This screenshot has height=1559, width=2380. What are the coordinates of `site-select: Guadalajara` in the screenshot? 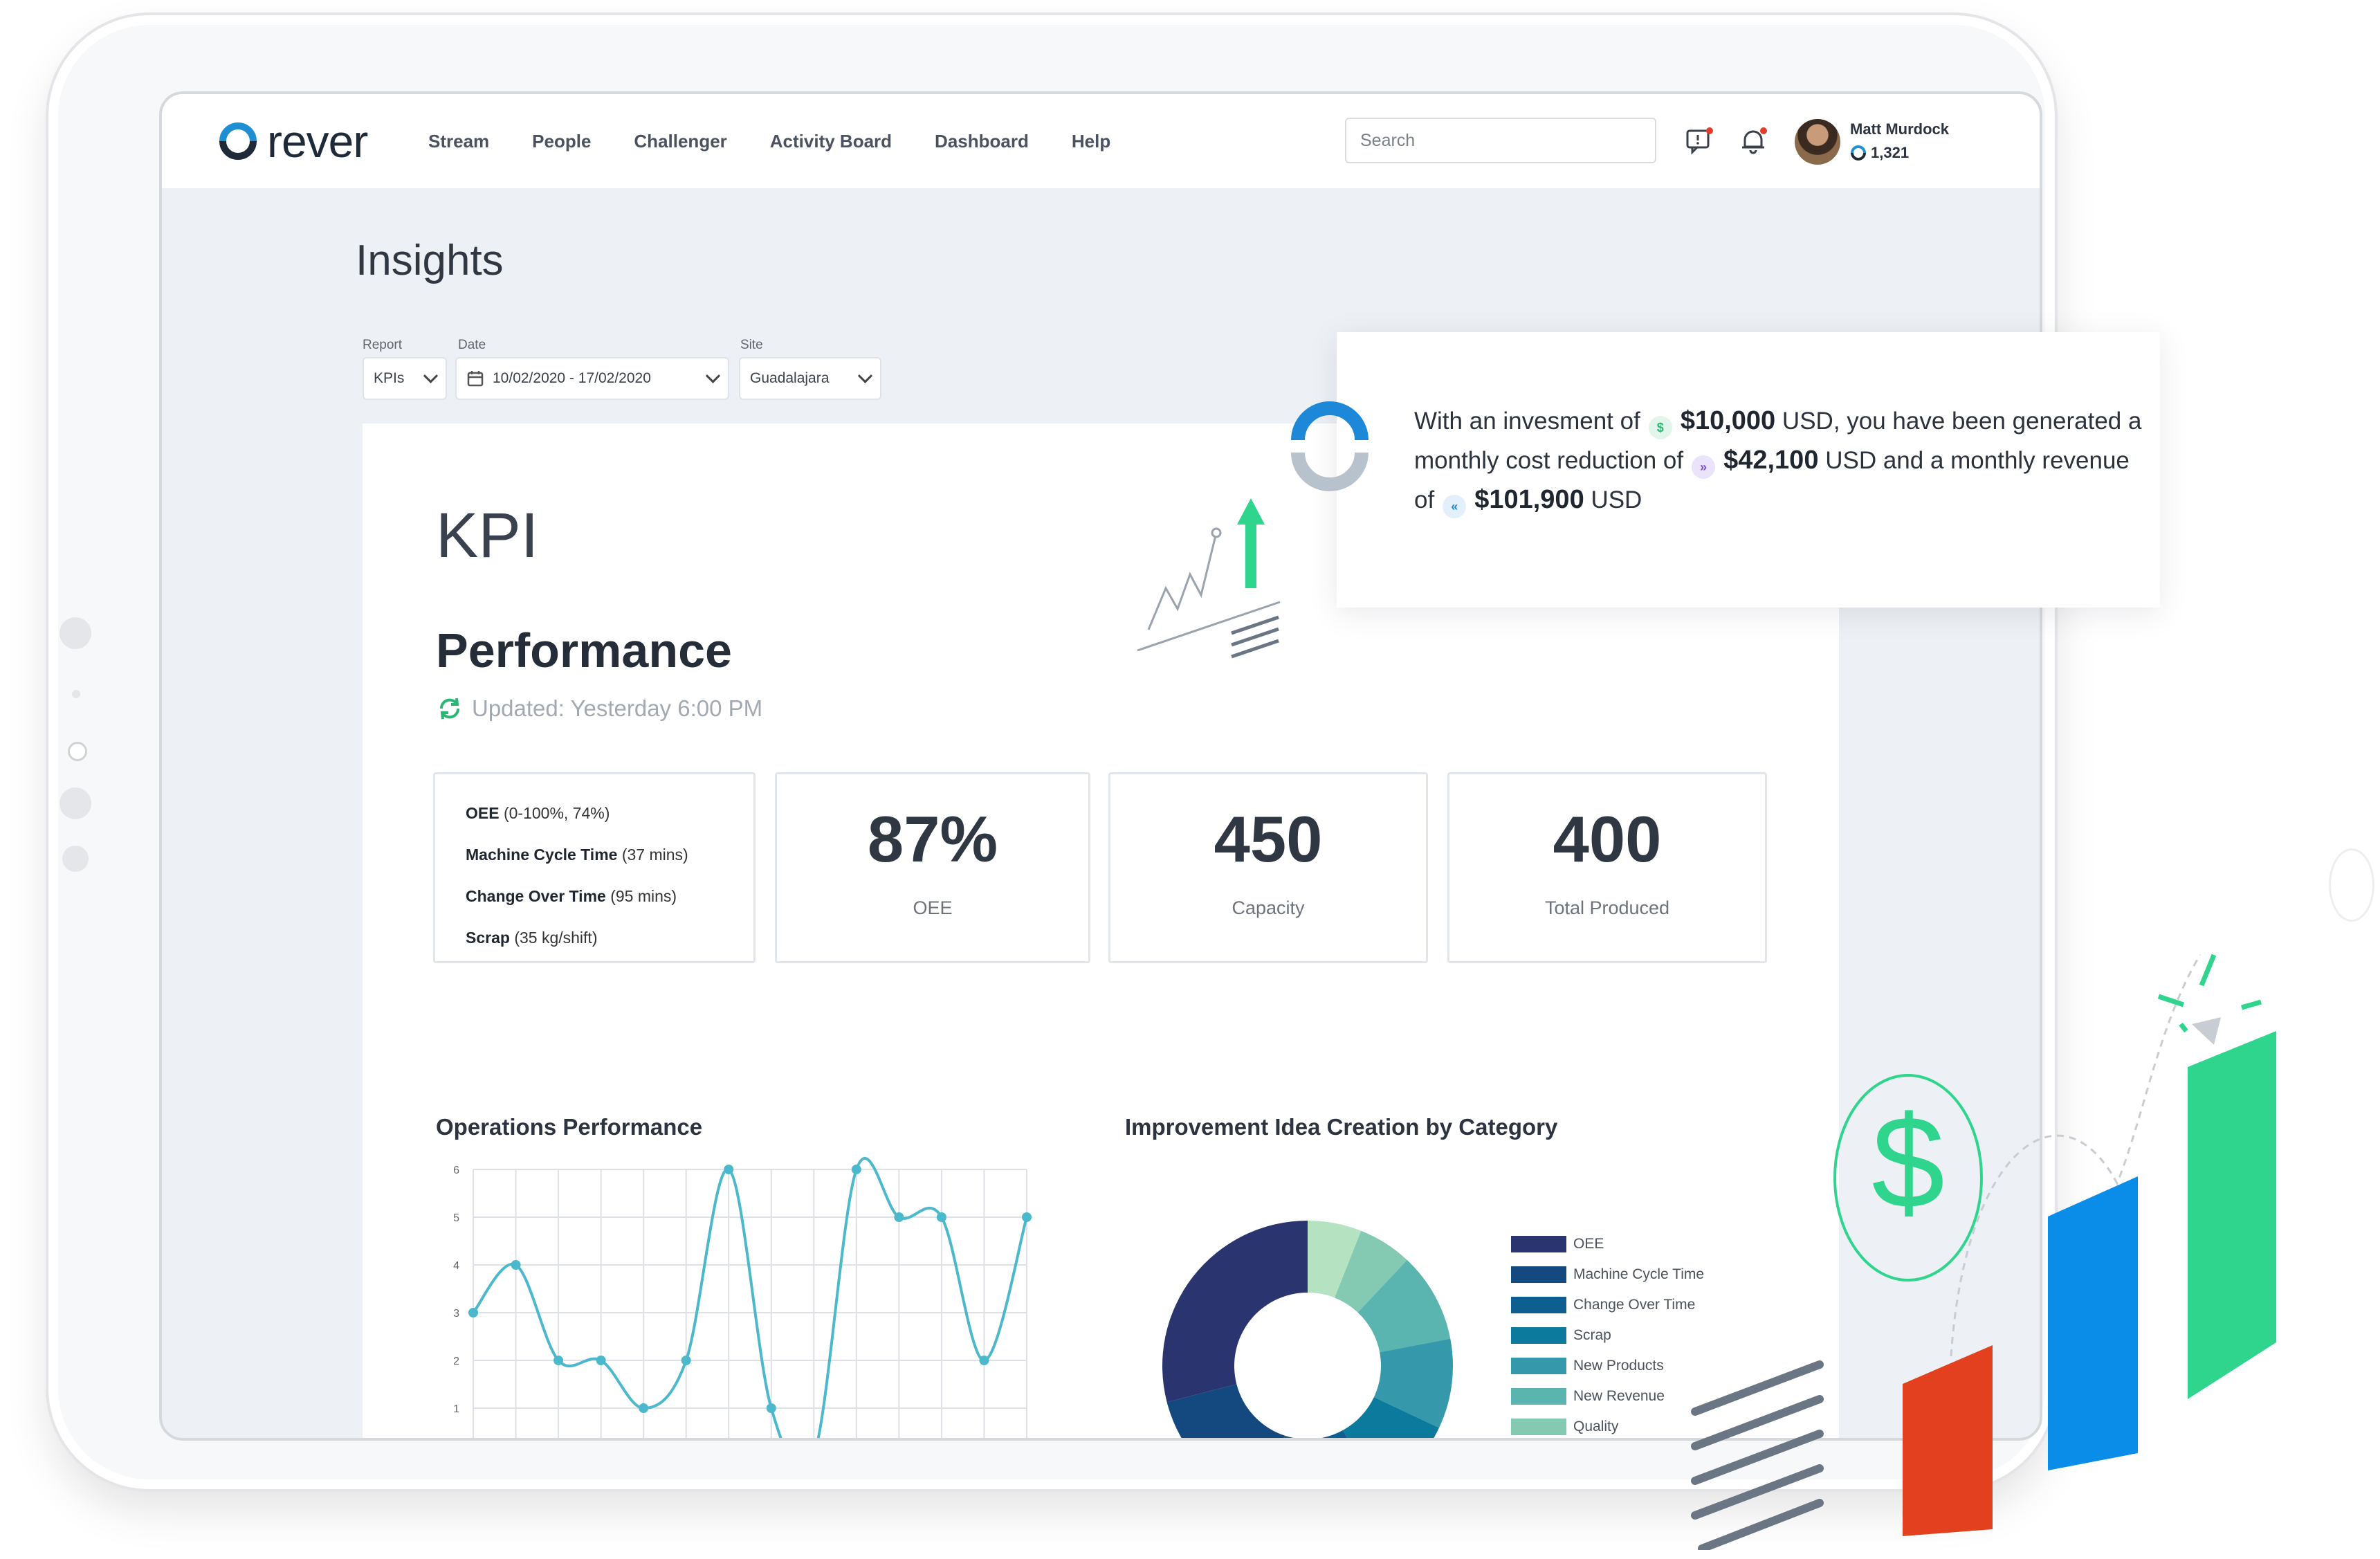 It's located at (810, 378).